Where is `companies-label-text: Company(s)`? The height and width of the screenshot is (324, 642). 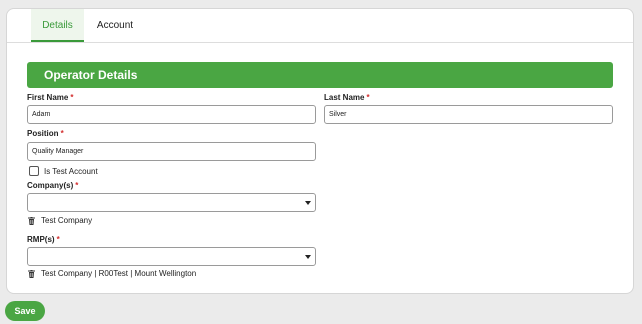
companies-label-text: Company(s) is located at coordinates (50, 185).